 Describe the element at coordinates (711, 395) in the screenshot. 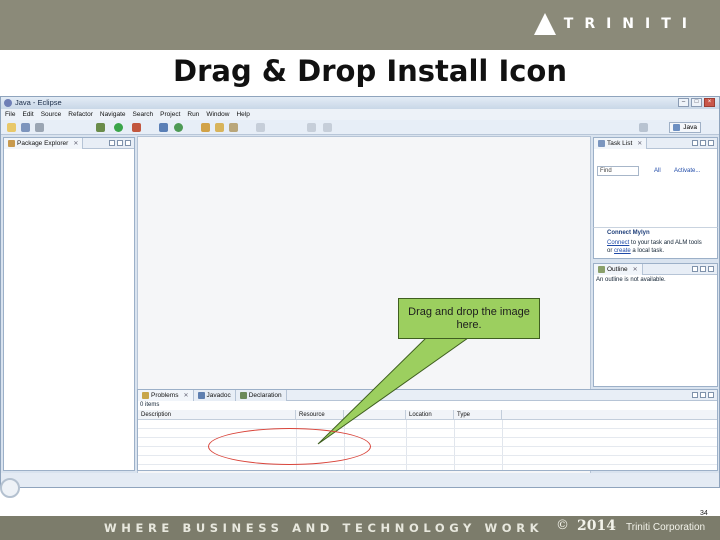

I see `maximize-view-icon` at that location.